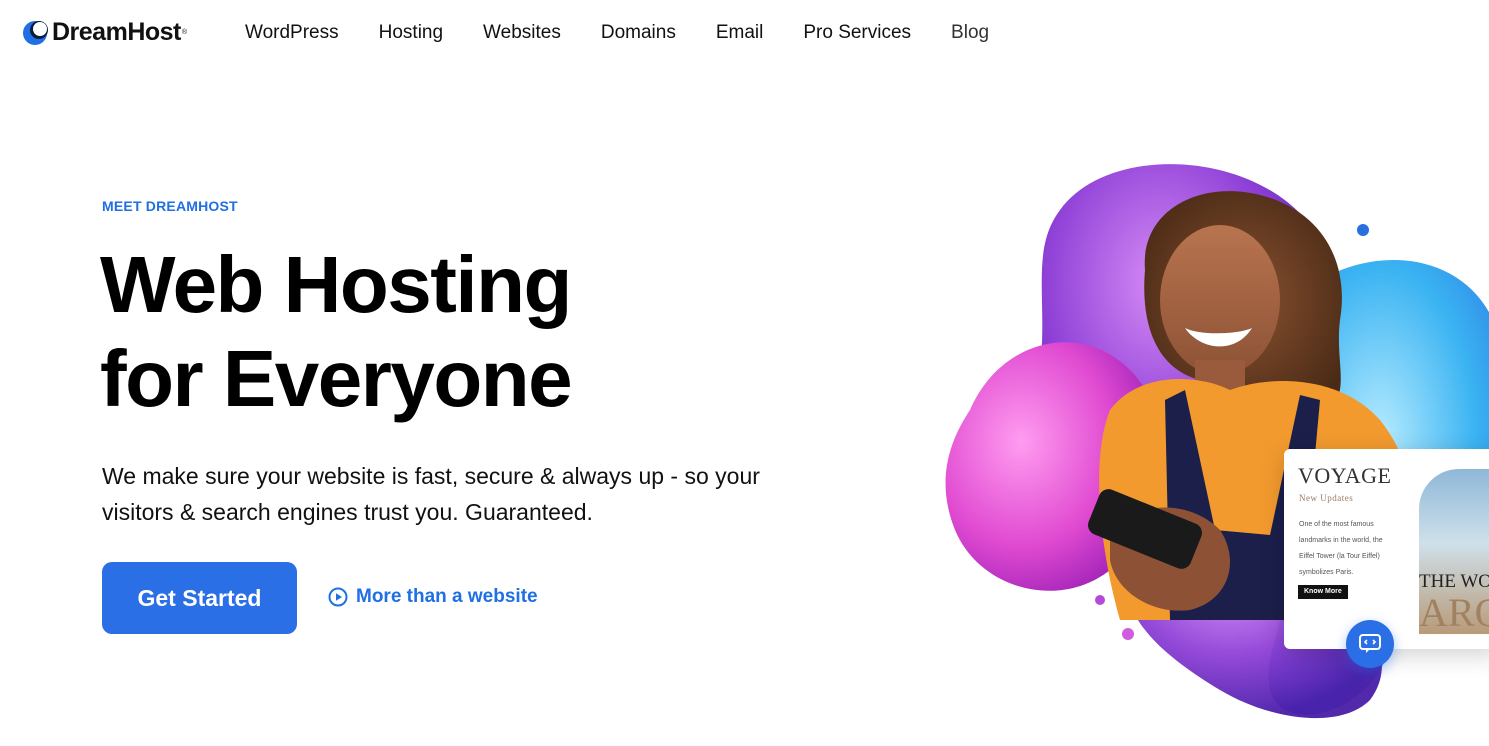 The height and width of the screenshot is (746, 1489). Describe the element at coordinates (970, 33) in the screenshot. I see `nav-blog: Blog` at that location.